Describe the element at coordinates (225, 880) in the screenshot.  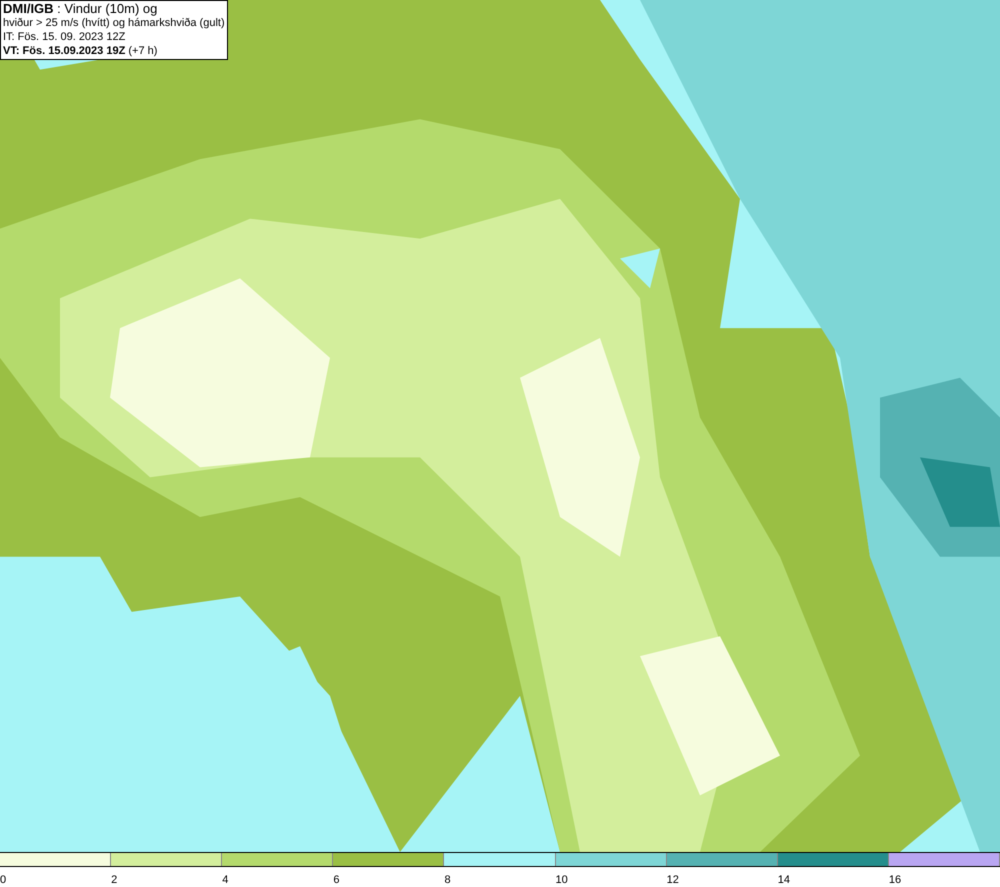
I see `legend-label: 4` at that location.